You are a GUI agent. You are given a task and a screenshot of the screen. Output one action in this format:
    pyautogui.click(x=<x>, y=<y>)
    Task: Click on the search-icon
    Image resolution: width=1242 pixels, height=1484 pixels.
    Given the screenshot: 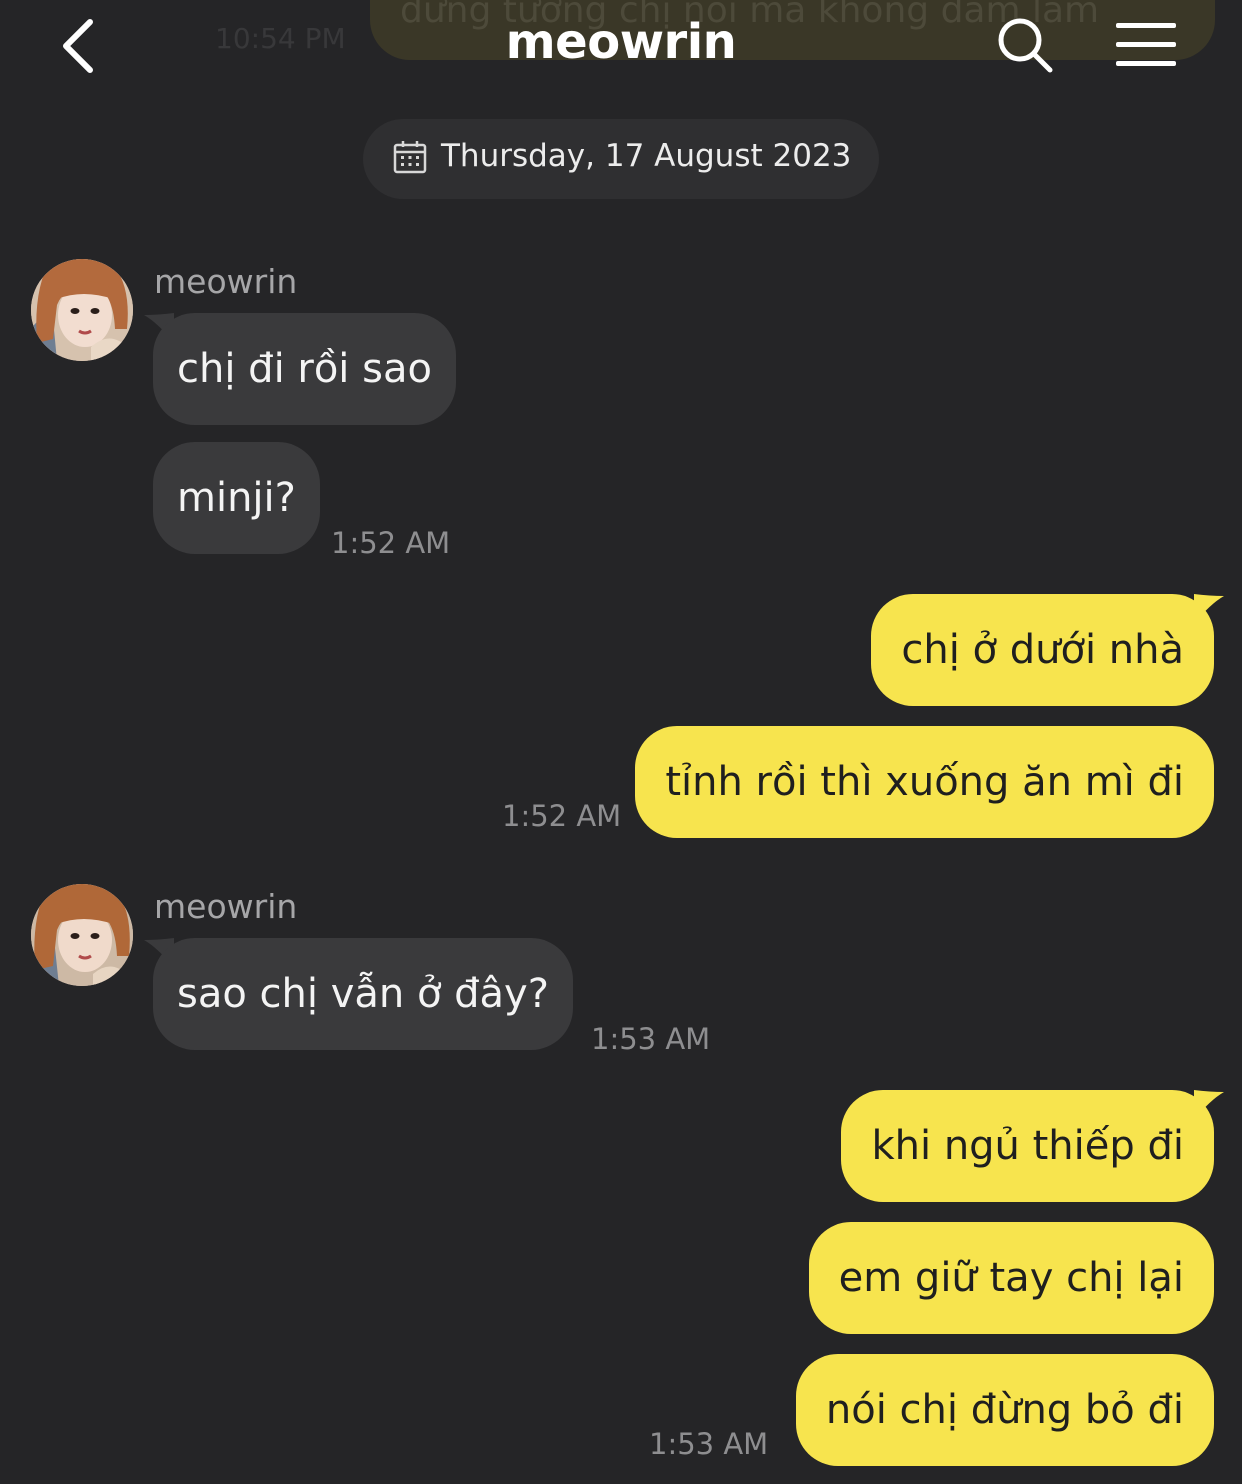 What is the action you would take?
    pyautogui.click(x=1025, y=45)
    